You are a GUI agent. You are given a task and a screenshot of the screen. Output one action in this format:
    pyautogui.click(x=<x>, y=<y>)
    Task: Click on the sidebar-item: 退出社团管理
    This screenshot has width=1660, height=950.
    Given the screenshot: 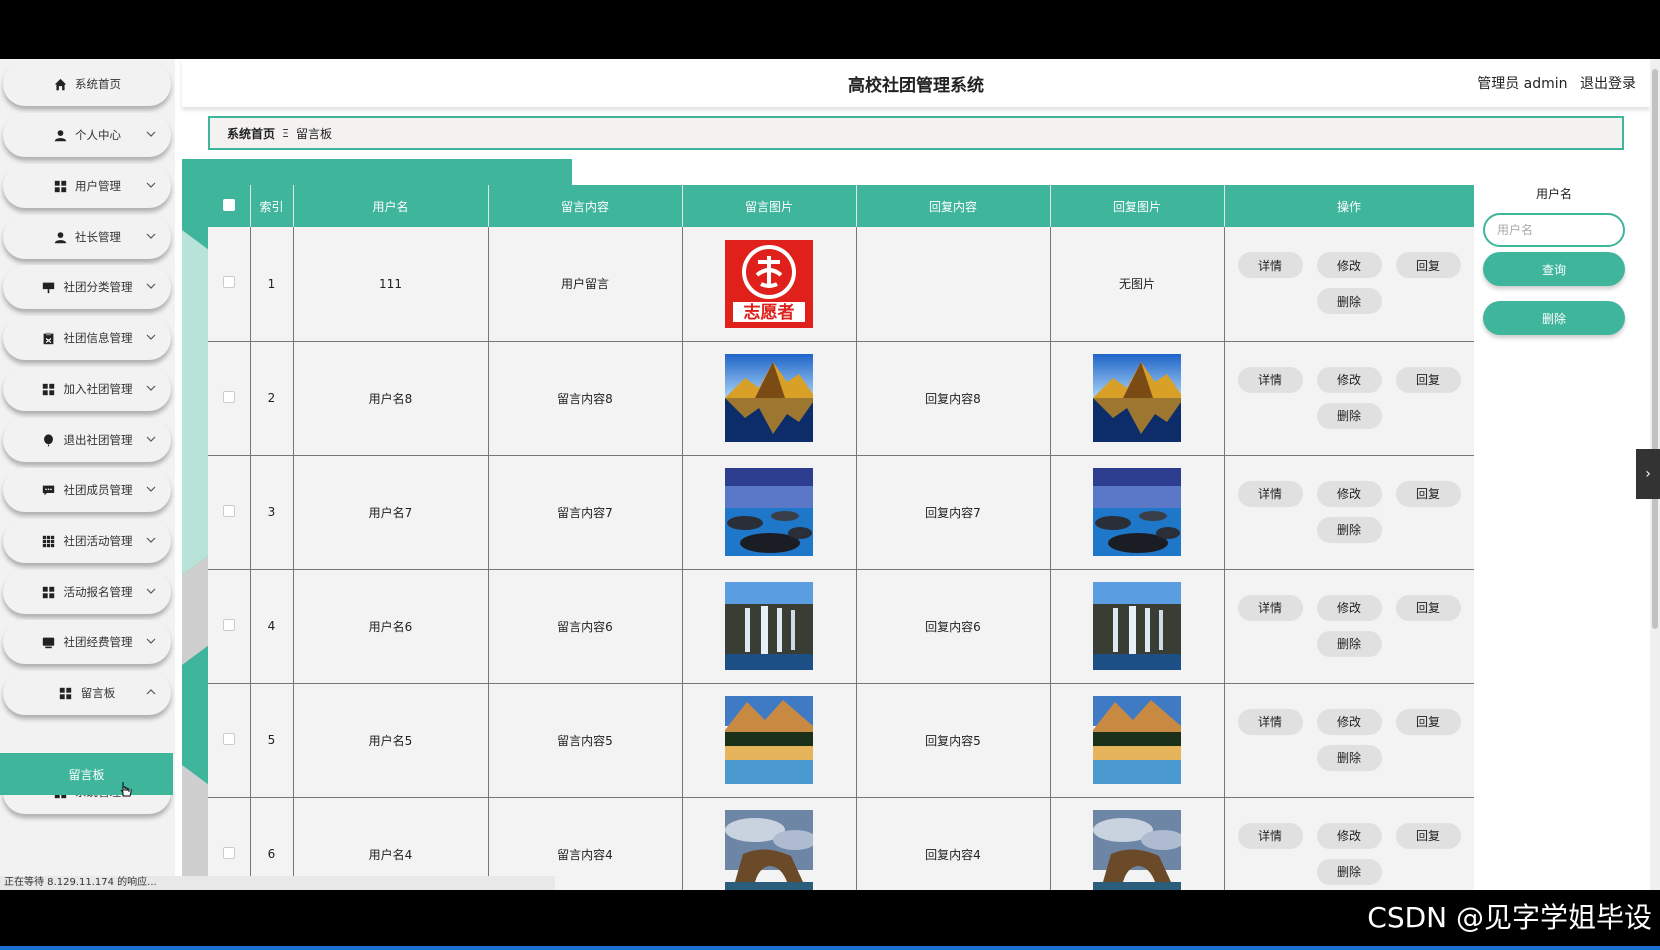 What is the action you would take?
    pyautogui.click(x=87, y=440)
    